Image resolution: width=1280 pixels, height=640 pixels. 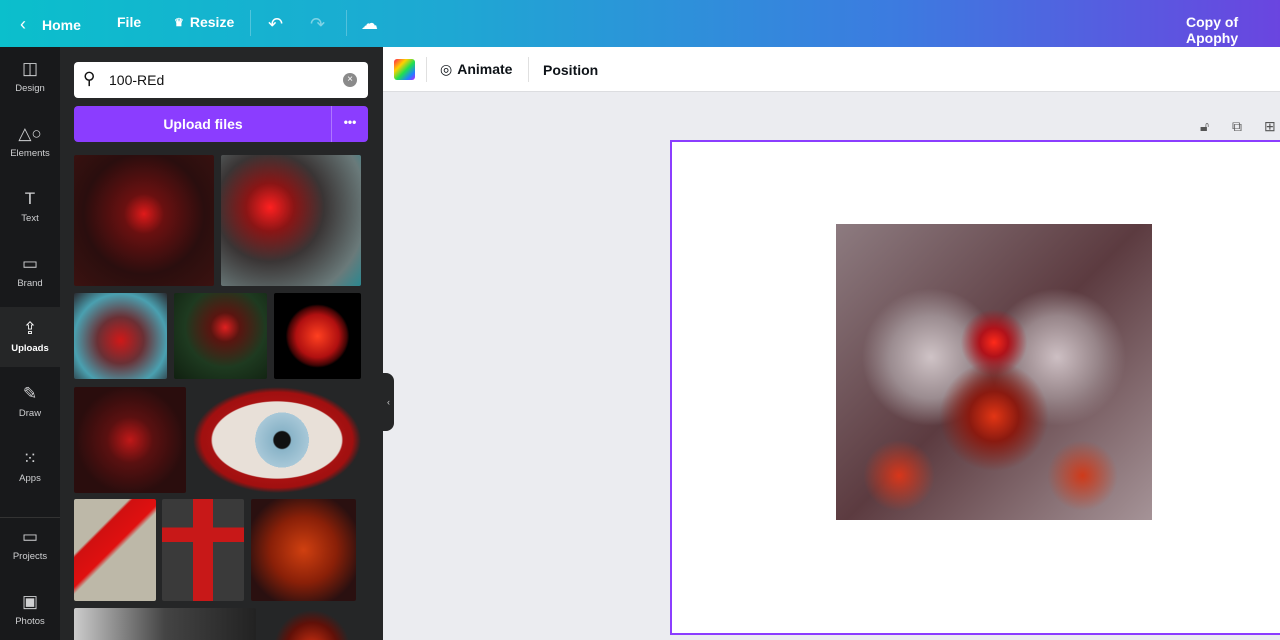 I want to click on duplicate-page-icon: ⧉, so click(x=1237, y=126).